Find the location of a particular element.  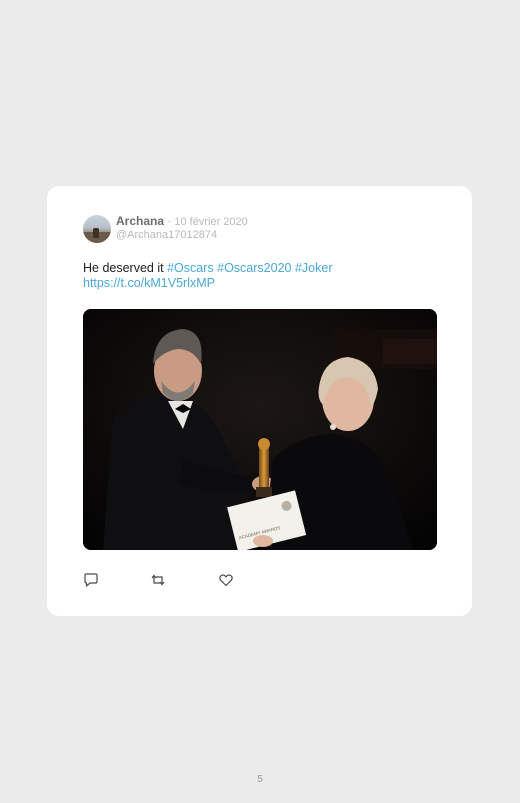

tweet-link: https://t.co/kM1V5rlxMP is located at coordinates (149, 283).